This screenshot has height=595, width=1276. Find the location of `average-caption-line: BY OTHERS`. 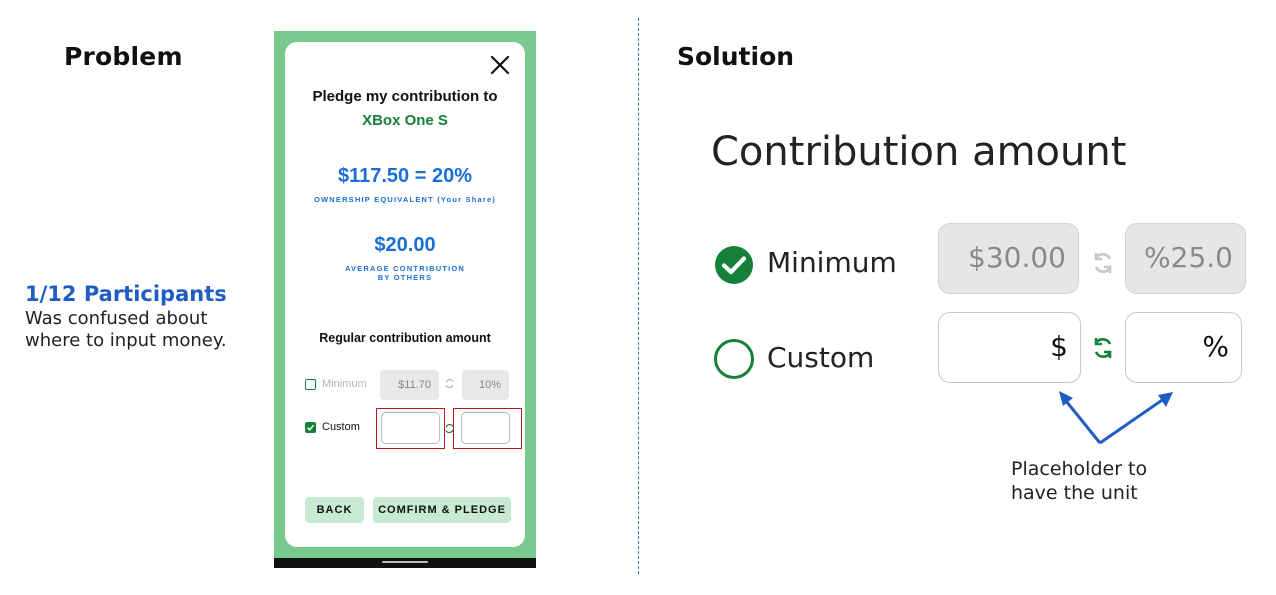

average-caption-line: BY OTHERS is located at coordinates (405, 277).